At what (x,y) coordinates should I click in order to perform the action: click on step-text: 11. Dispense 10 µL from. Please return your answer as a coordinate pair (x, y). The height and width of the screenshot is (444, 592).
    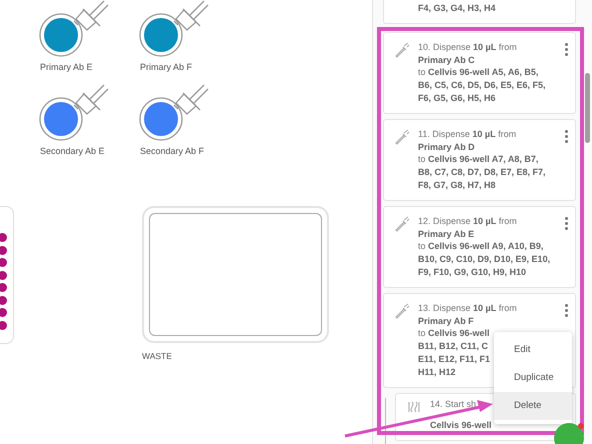
    Looking at the image, I should click on (467, 134).